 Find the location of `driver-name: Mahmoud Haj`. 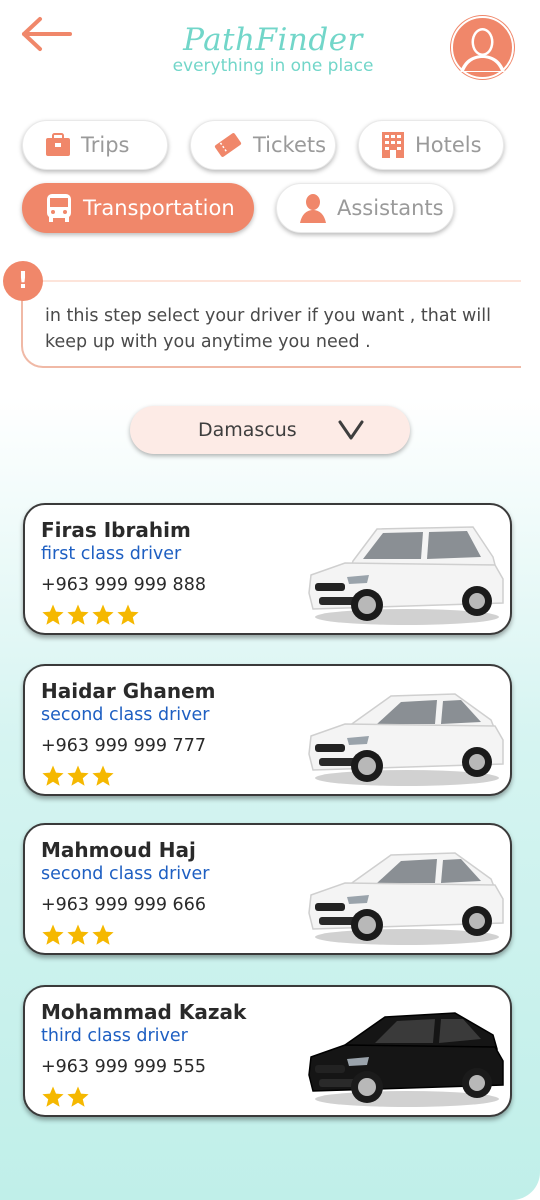

driver-name: Mahmoud Haj is located at coordinates (118, 850).